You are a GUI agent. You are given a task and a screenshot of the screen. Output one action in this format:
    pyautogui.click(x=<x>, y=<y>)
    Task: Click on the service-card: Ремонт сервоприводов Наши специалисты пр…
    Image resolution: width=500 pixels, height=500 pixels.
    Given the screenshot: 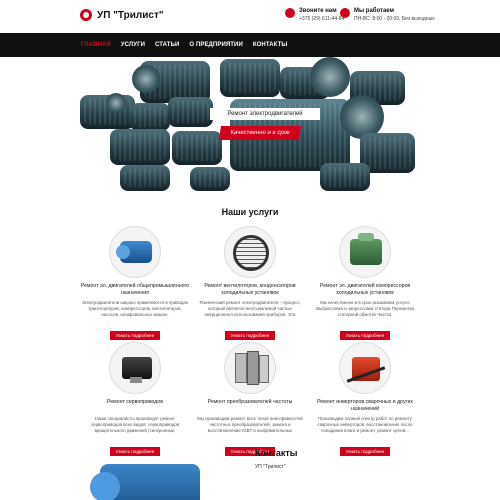 What is the action you would take?
    pyautogui.click(x=135, y=400)
    